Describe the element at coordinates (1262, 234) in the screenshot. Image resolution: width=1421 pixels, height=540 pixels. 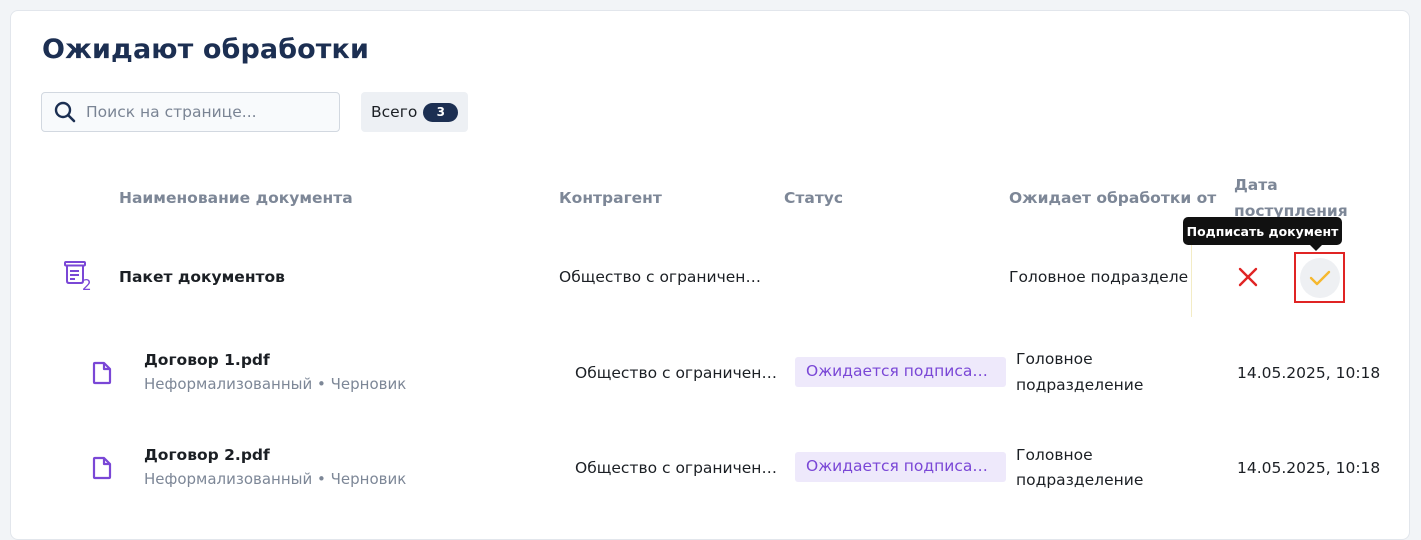
I see `sign-tooltip: Подписать документ` at that location.